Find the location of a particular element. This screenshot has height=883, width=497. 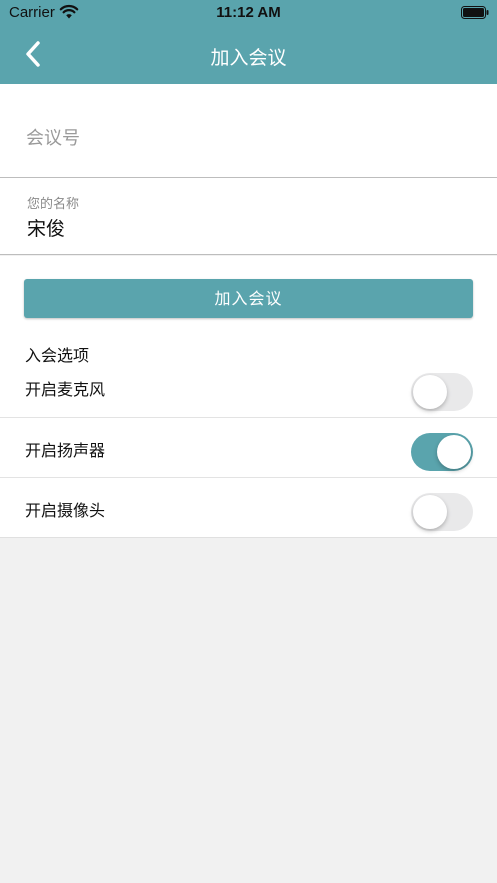

status-bar: Carrier 11:12 AM is located at coordinates (248, 13).